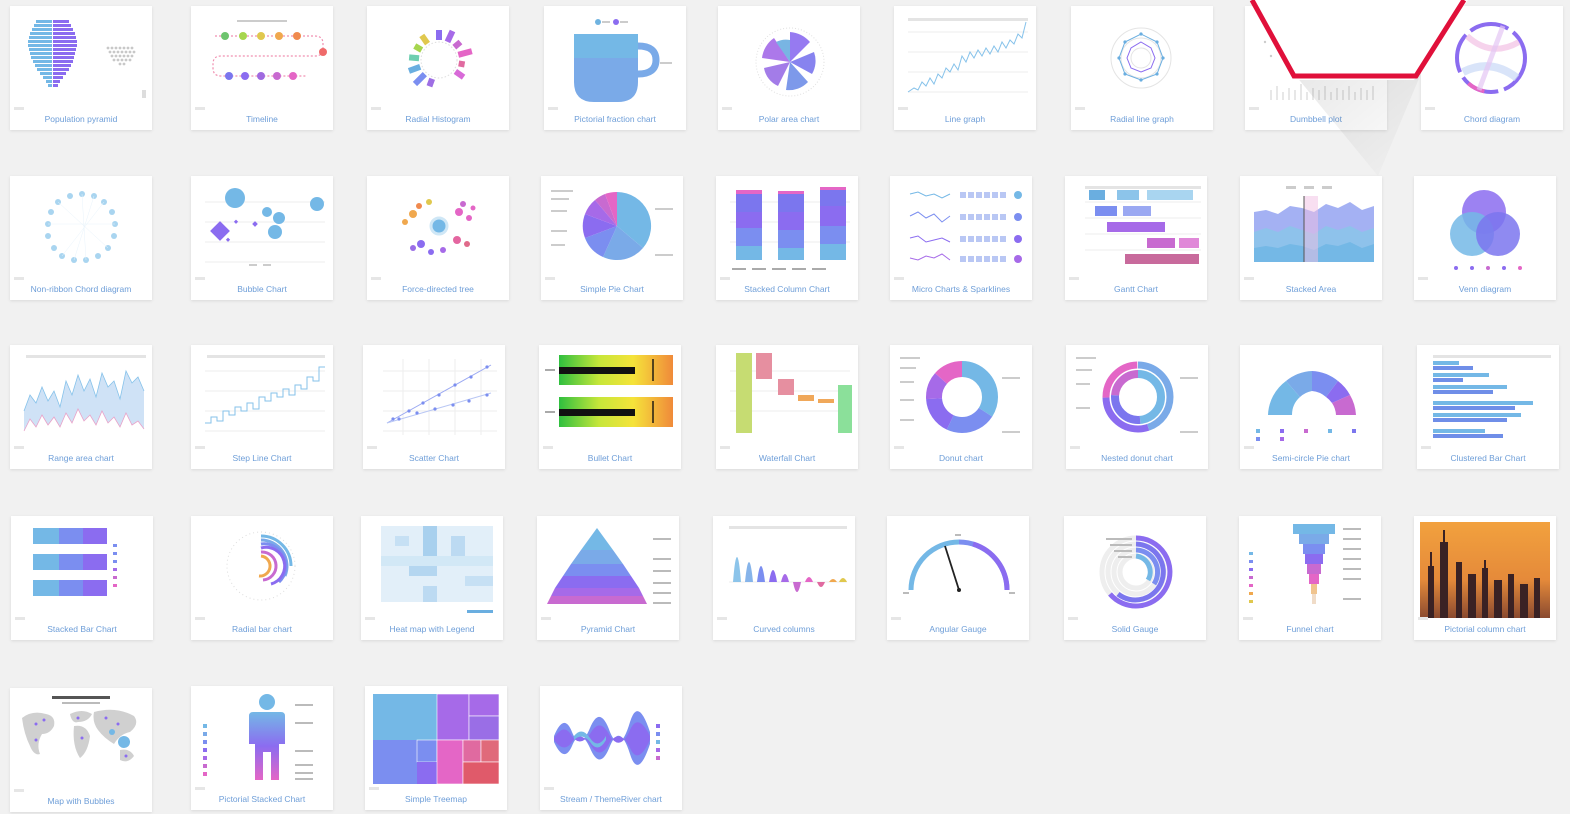 The width and height of the screenshot is (1570, 814). I want to click on chart-card-label: Pictorial fraction chart, so click(615, 119).